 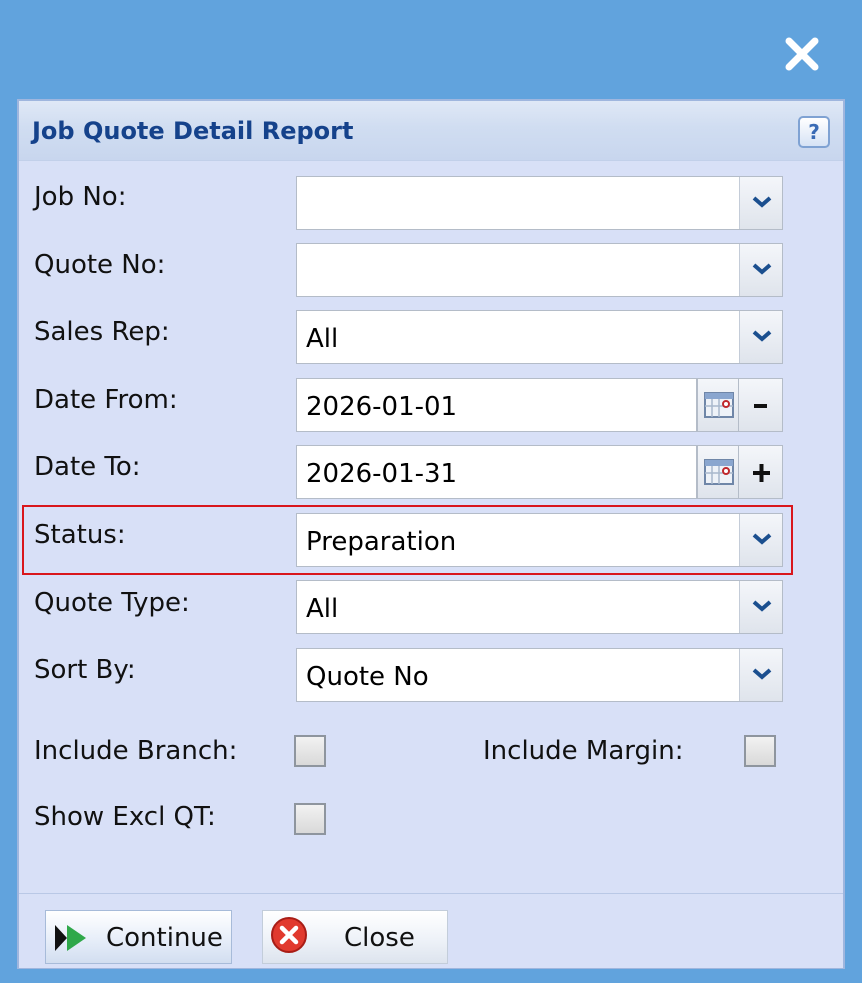 What do you see at coordinates (379, 938) in the screenshot?
I see `close-label: Close` at bounding box center [379, 938].